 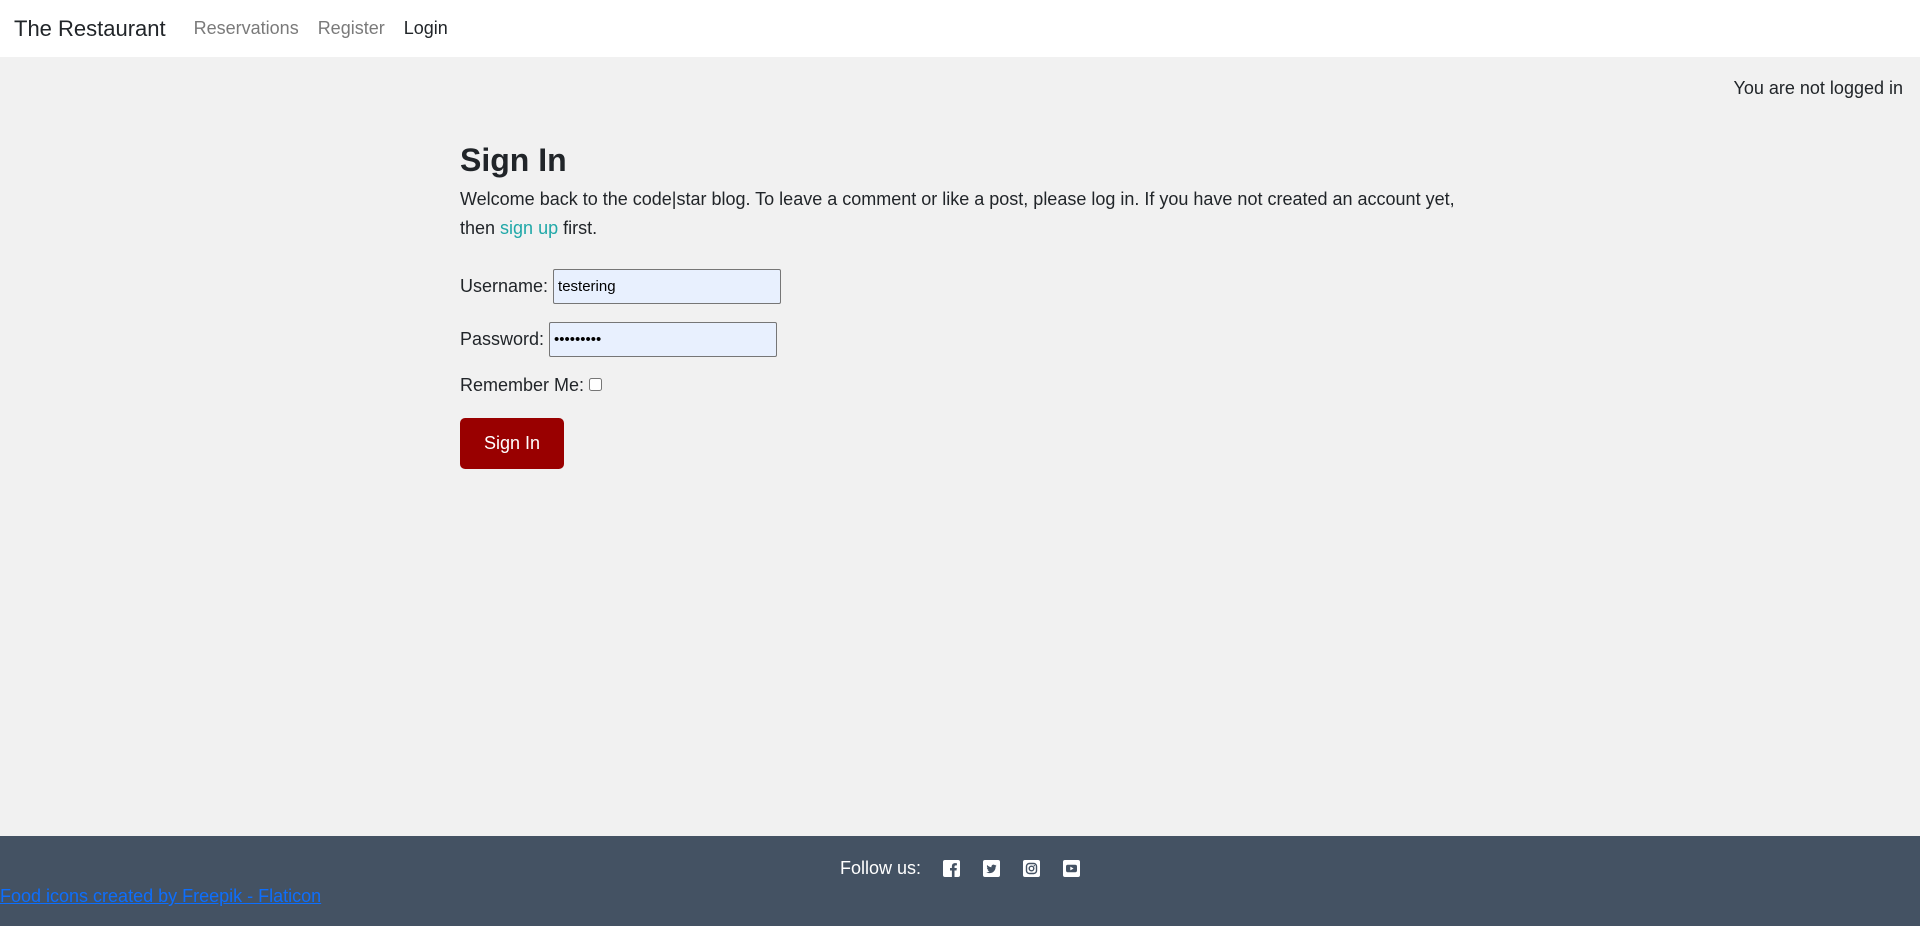 What do you see at coordinates (960, 385) in the screenshot?
I see `remember-row: Remember Me:` at bounding box center [960, 385].